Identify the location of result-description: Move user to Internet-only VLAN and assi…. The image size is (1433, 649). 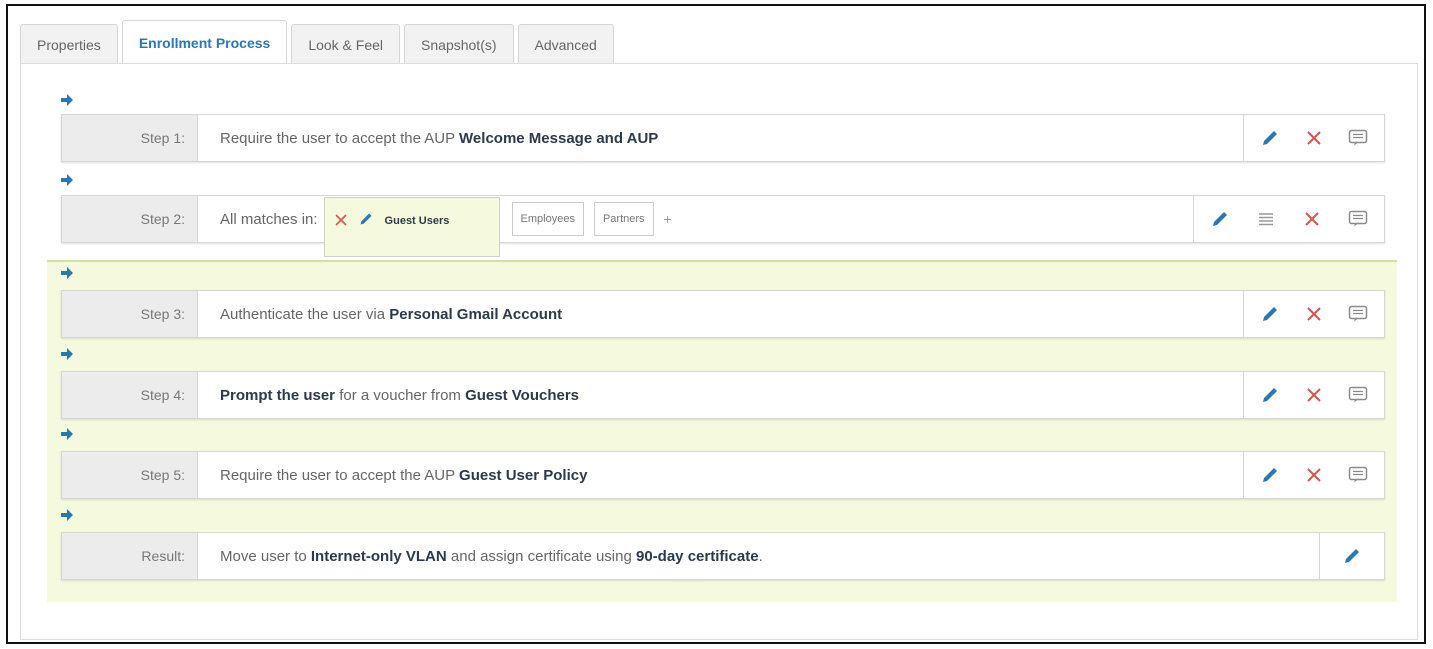
(758, 556).